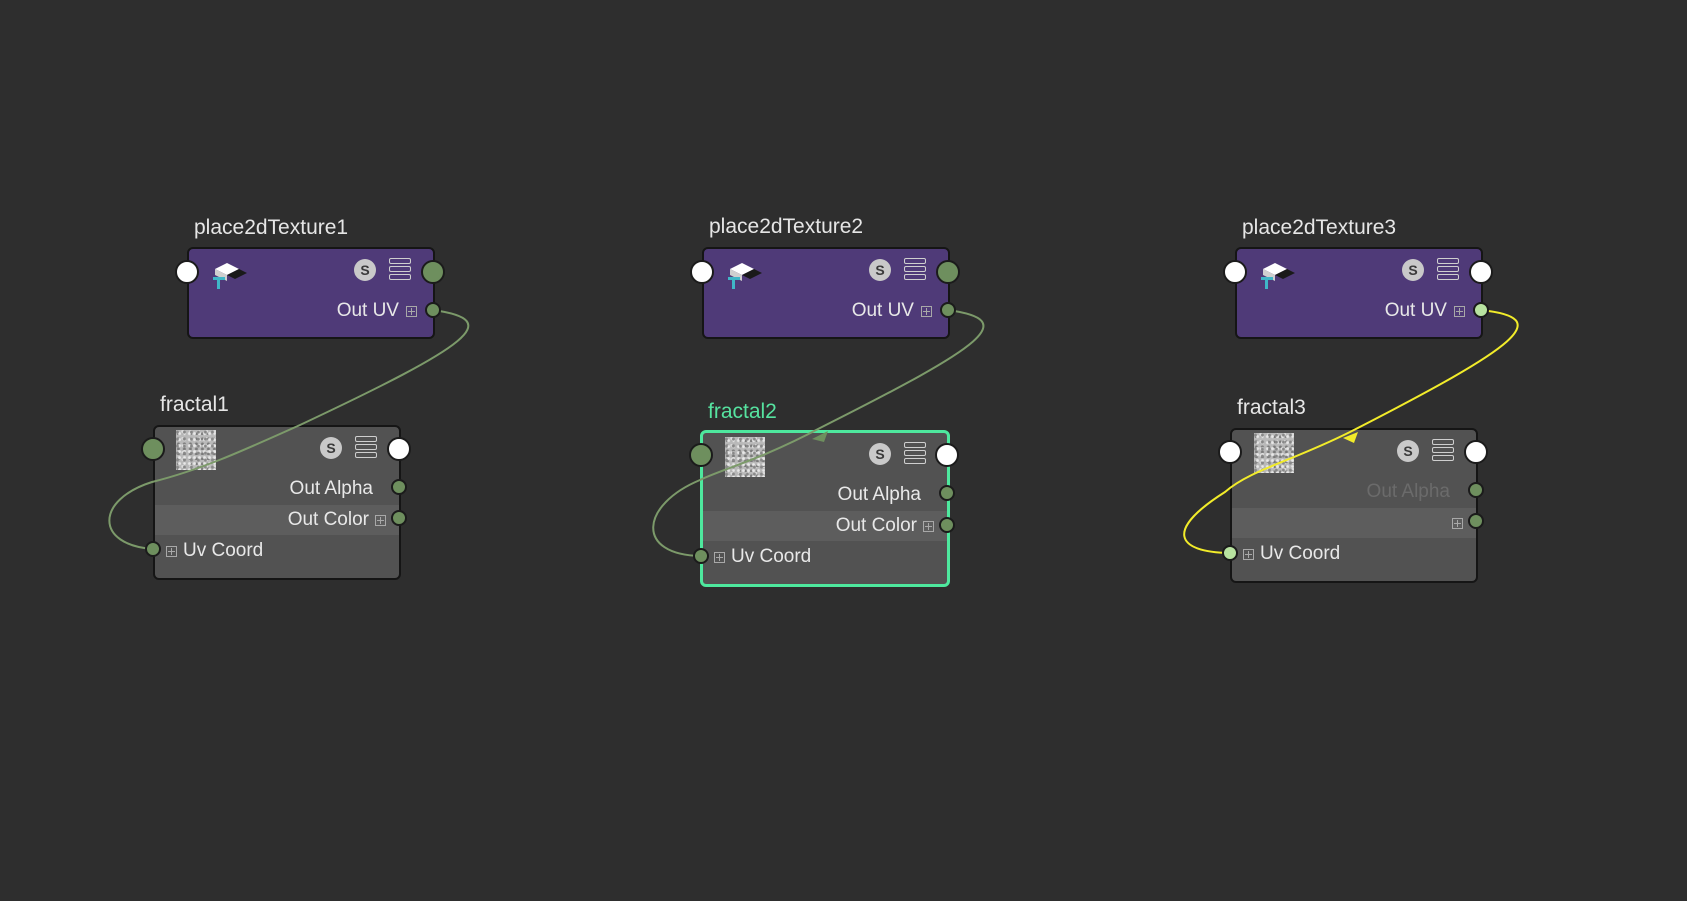 This screenshot has width=1687, height=901. Describe the element at coordinates (786, 227) in the screenshot. I see `node-title-place2dtexture2: place2dTexture2` at that location.